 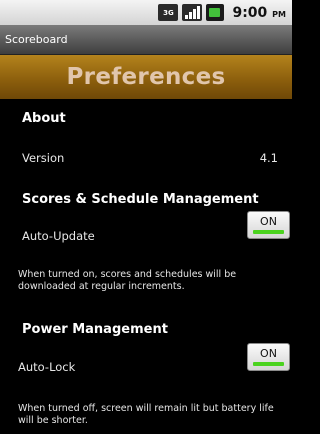 What do you see at coordinates (95, 329) in the screenshot?
I see `section-header-power: Power Management` at bounding box center [95, 329].